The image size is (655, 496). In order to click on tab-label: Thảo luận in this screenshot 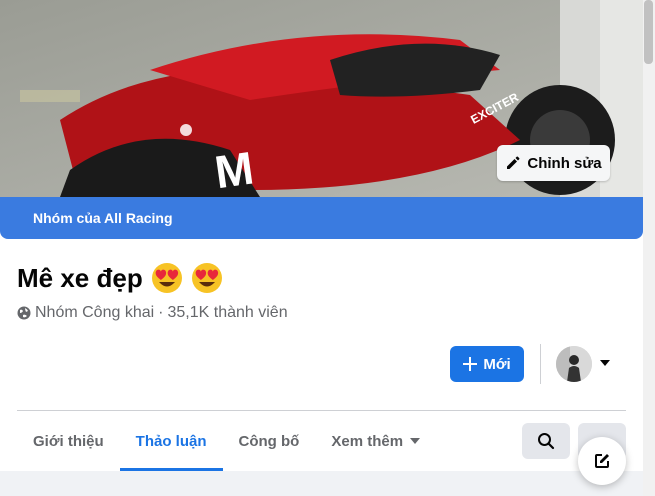, I will do `click(171, 441)`.